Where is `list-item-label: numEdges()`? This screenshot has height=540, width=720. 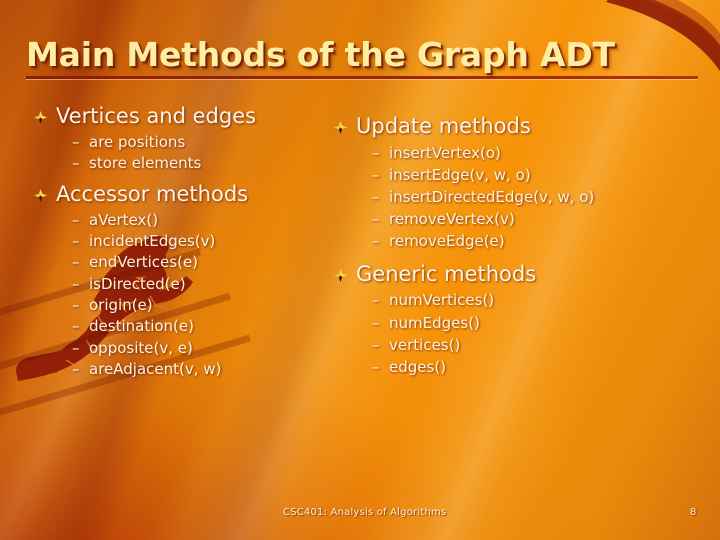
list-item-label: numEdges() is located at coordinates (434, 322).